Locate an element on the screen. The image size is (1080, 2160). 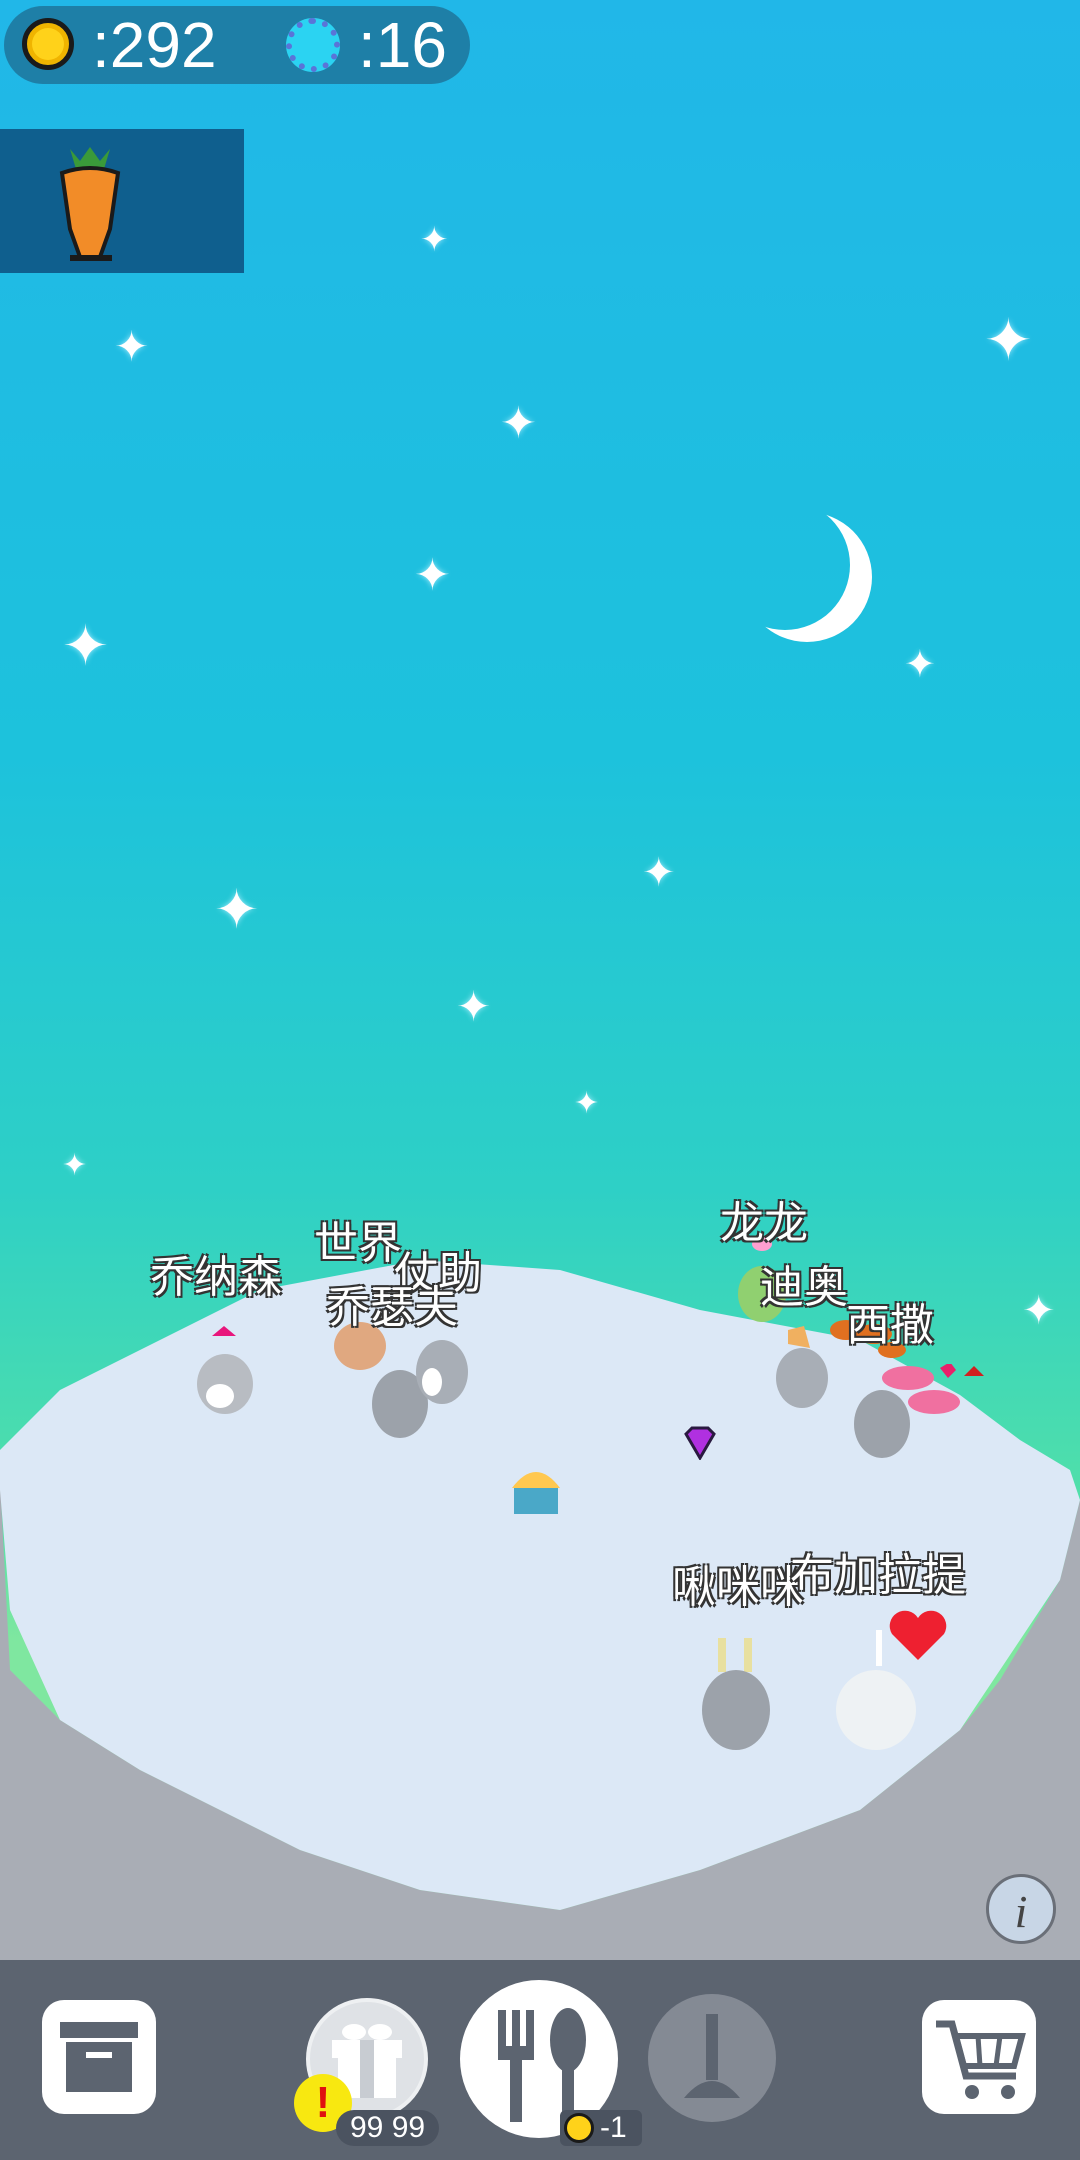
shop-button is located at coordinates (979, 2057).